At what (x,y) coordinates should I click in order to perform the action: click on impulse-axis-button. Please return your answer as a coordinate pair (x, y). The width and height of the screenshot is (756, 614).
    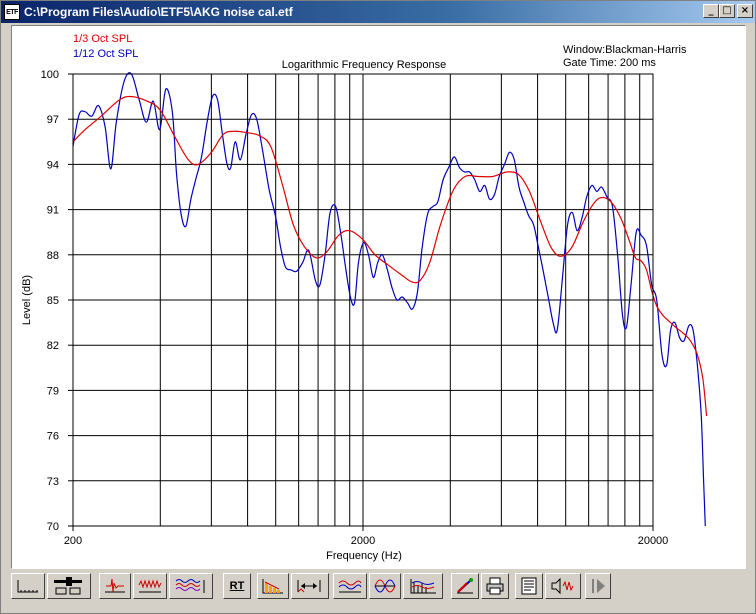
    Looking at the image, I should click on (28, 586).